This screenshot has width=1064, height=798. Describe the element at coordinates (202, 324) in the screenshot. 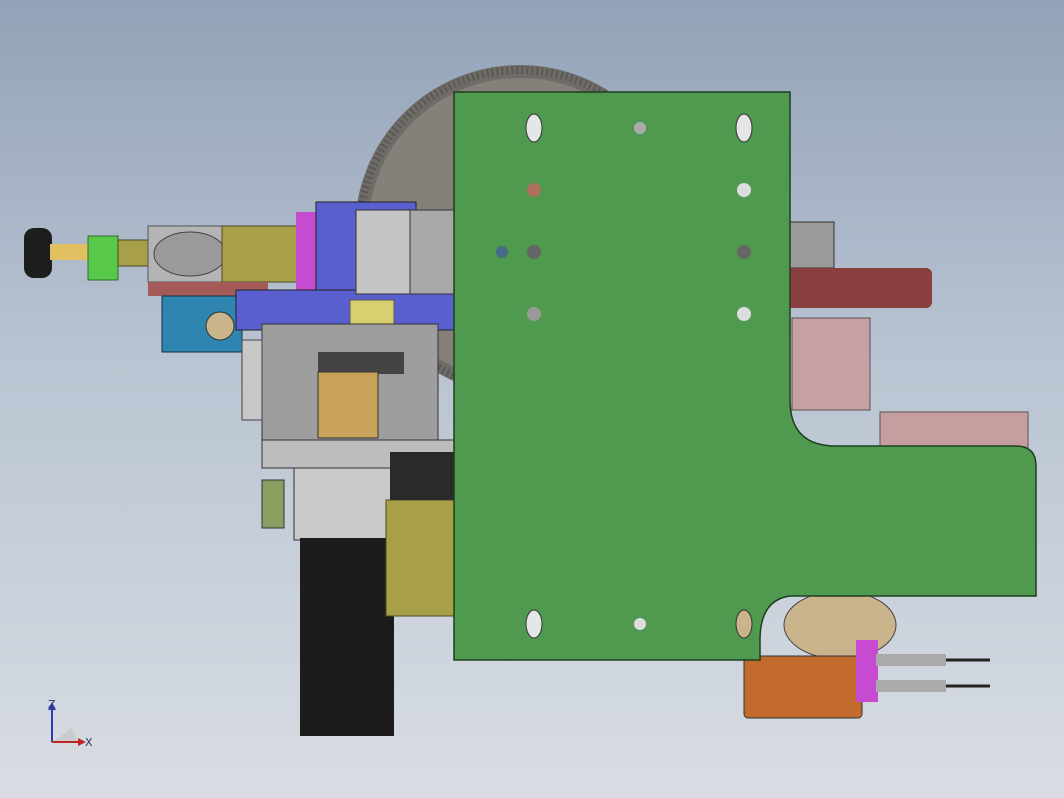

I see `connector-housing` at that location.